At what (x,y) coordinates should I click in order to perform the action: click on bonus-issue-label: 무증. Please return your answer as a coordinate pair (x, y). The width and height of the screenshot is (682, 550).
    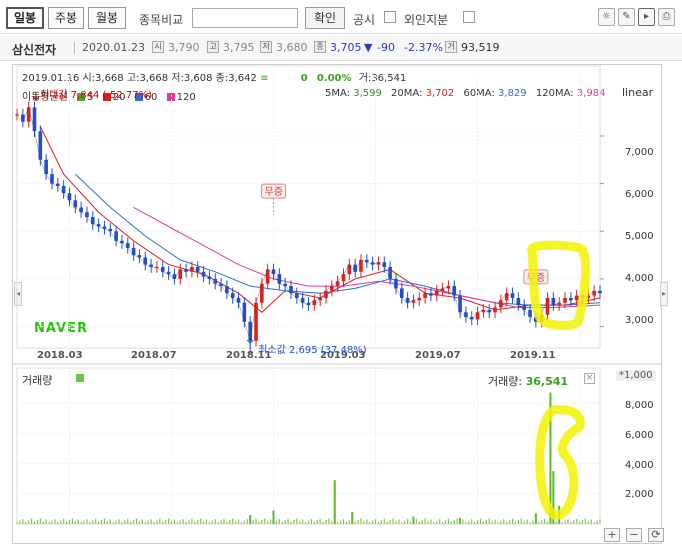
    Looking at the image, I should click on (274, 192).